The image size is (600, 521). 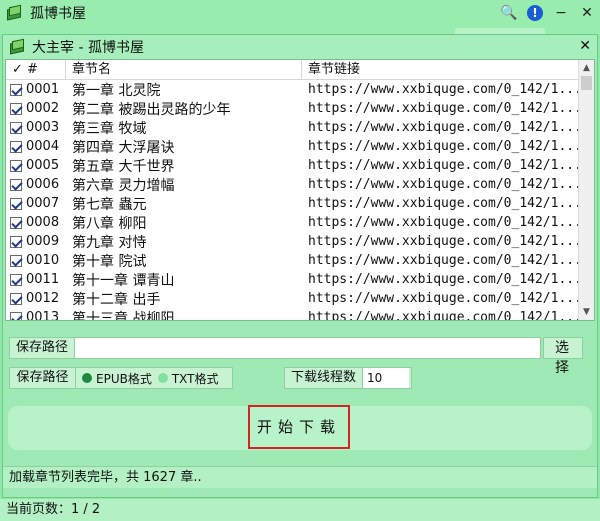 What do you see at coordinates (43, 222) in the screenshot?
I see `row-num: 0008` at bounding box center [43, 222].